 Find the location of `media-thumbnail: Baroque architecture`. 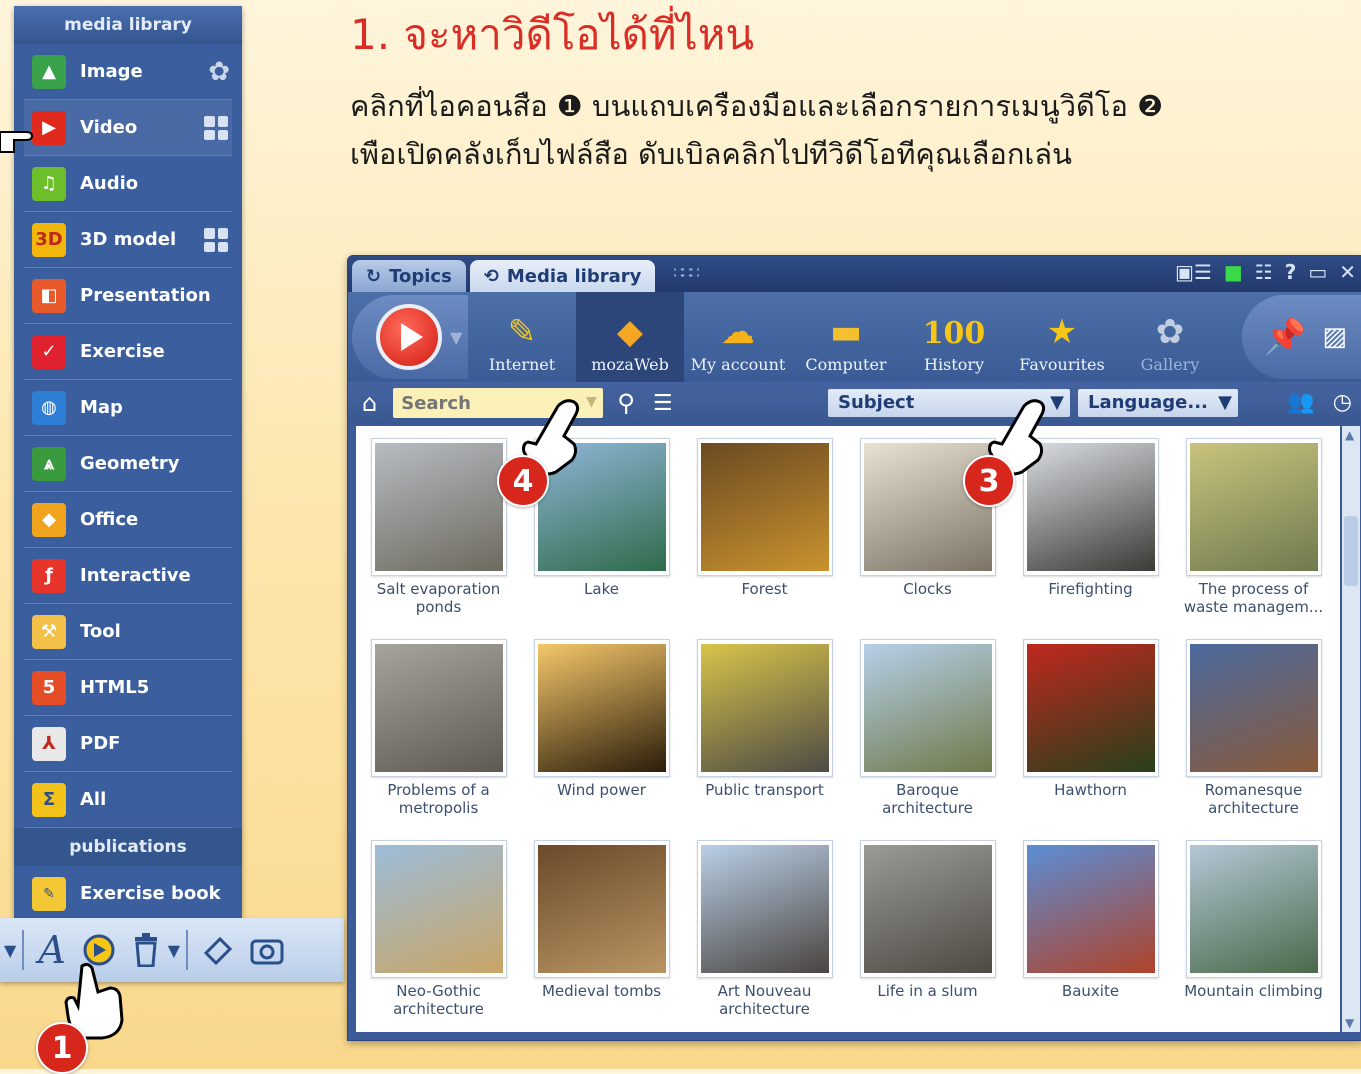

media-thumbnail: Baroque architecture is located at coordinates (927, 739).